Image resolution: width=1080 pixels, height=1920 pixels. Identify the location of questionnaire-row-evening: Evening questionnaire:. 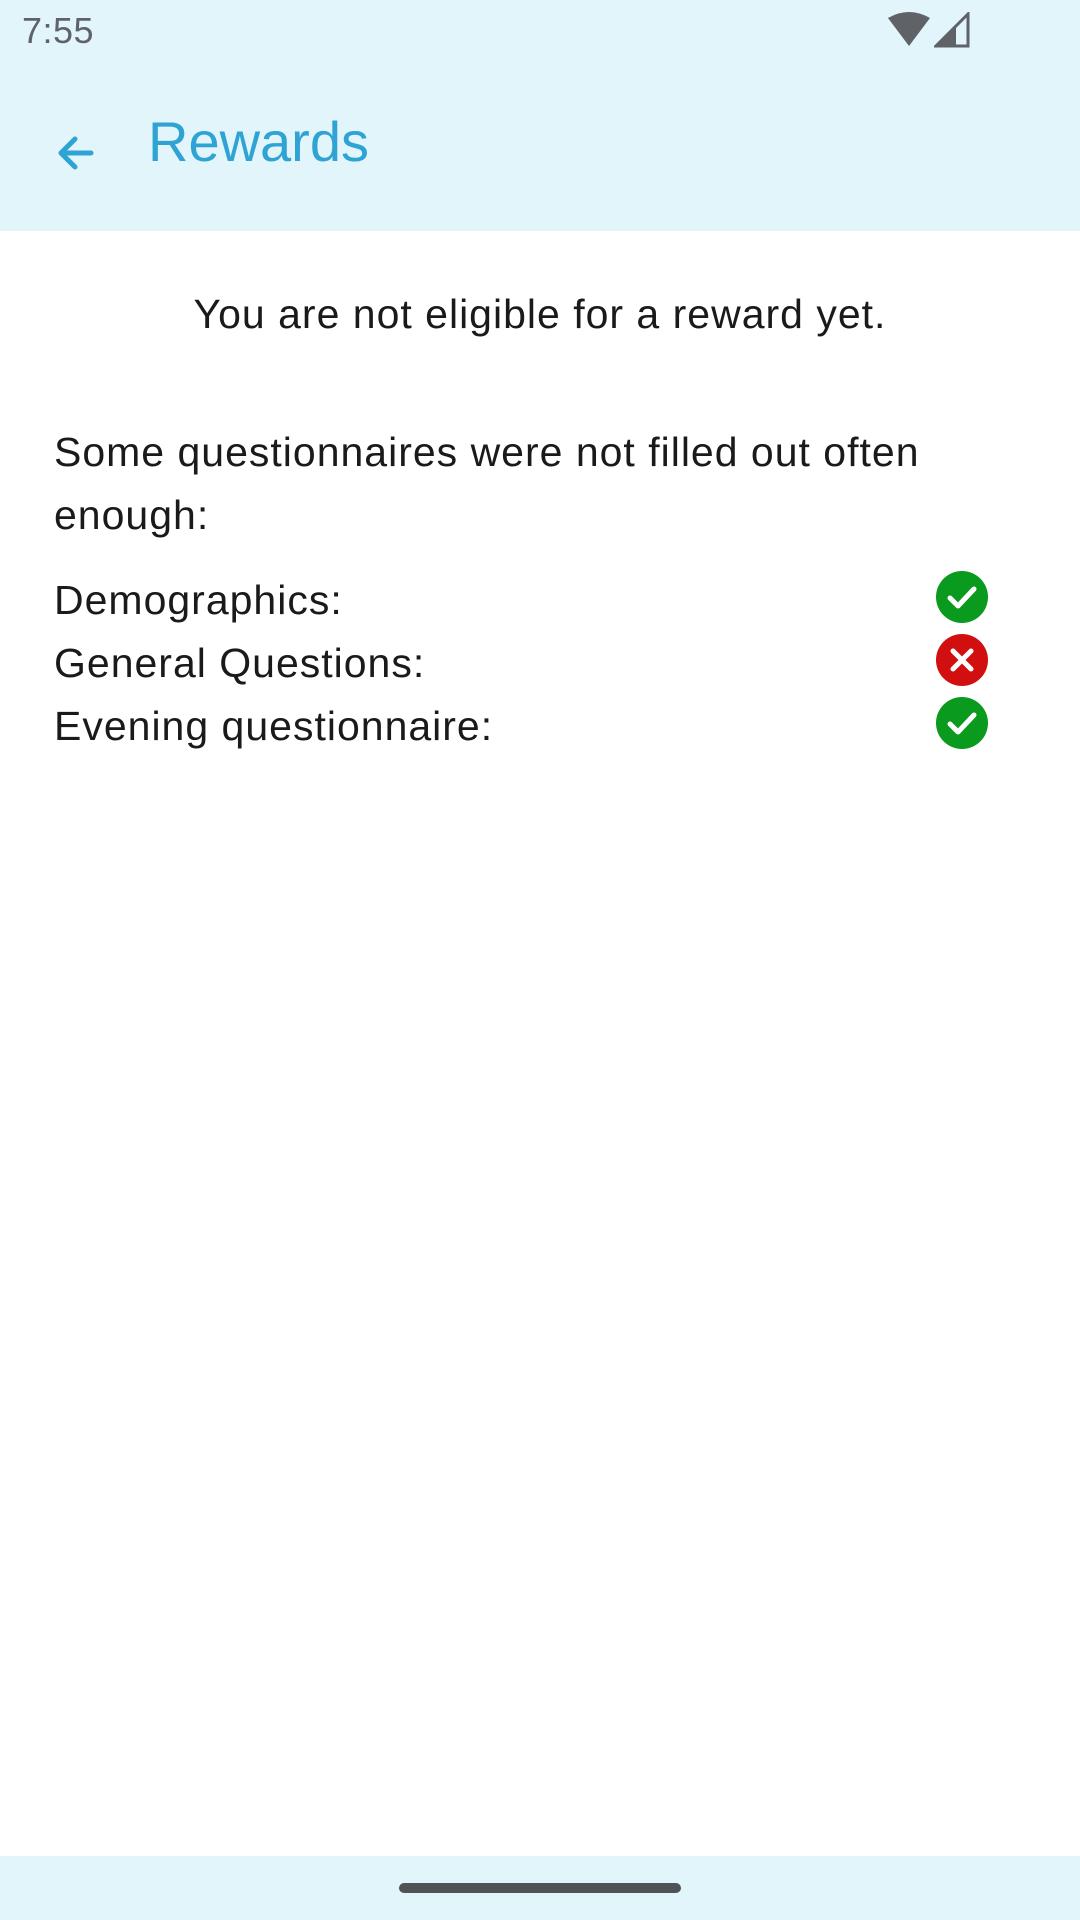
(521, 727).